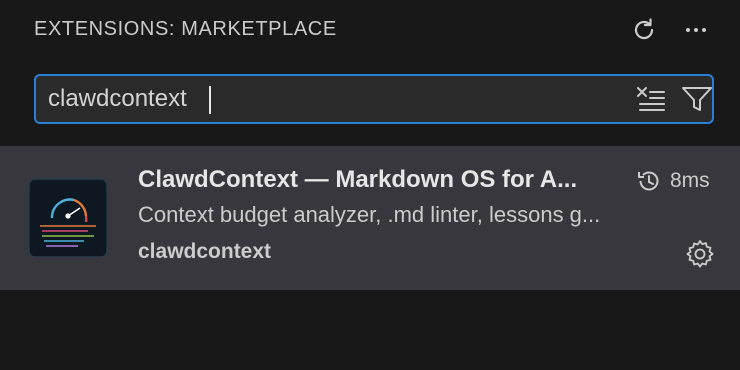 This screenshot has width=740, height=370. I want to click on search-box, so click(374, 99).